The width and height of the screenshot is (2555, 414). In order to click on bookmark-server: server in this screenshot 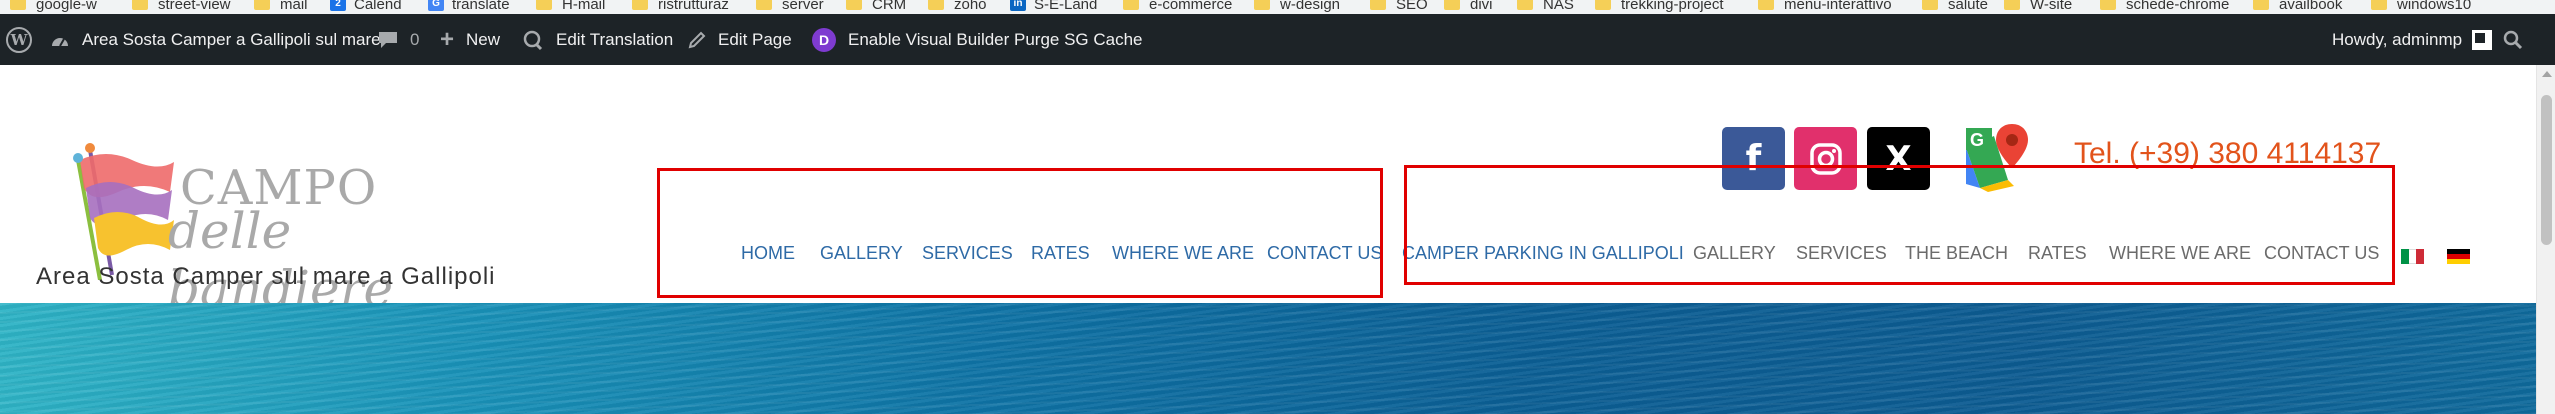, I will do `click(790, 7)`.